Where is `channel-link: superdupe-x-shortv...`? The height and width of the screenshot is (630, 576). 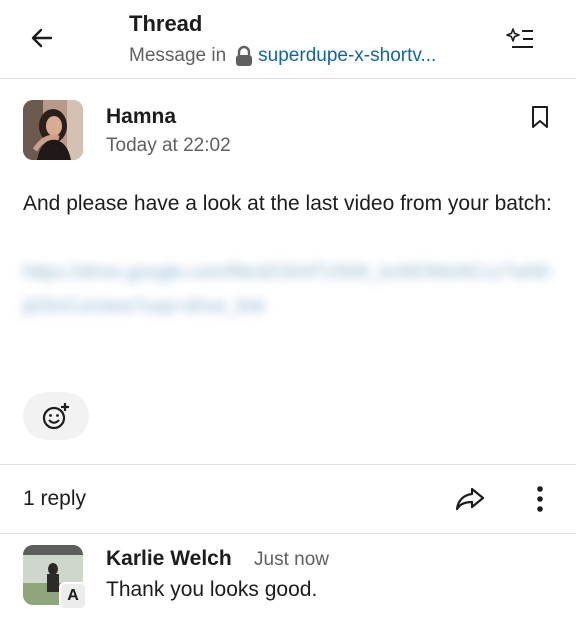
channel-link: superdupe-x-shortv... is located at coordinates (347, 56).